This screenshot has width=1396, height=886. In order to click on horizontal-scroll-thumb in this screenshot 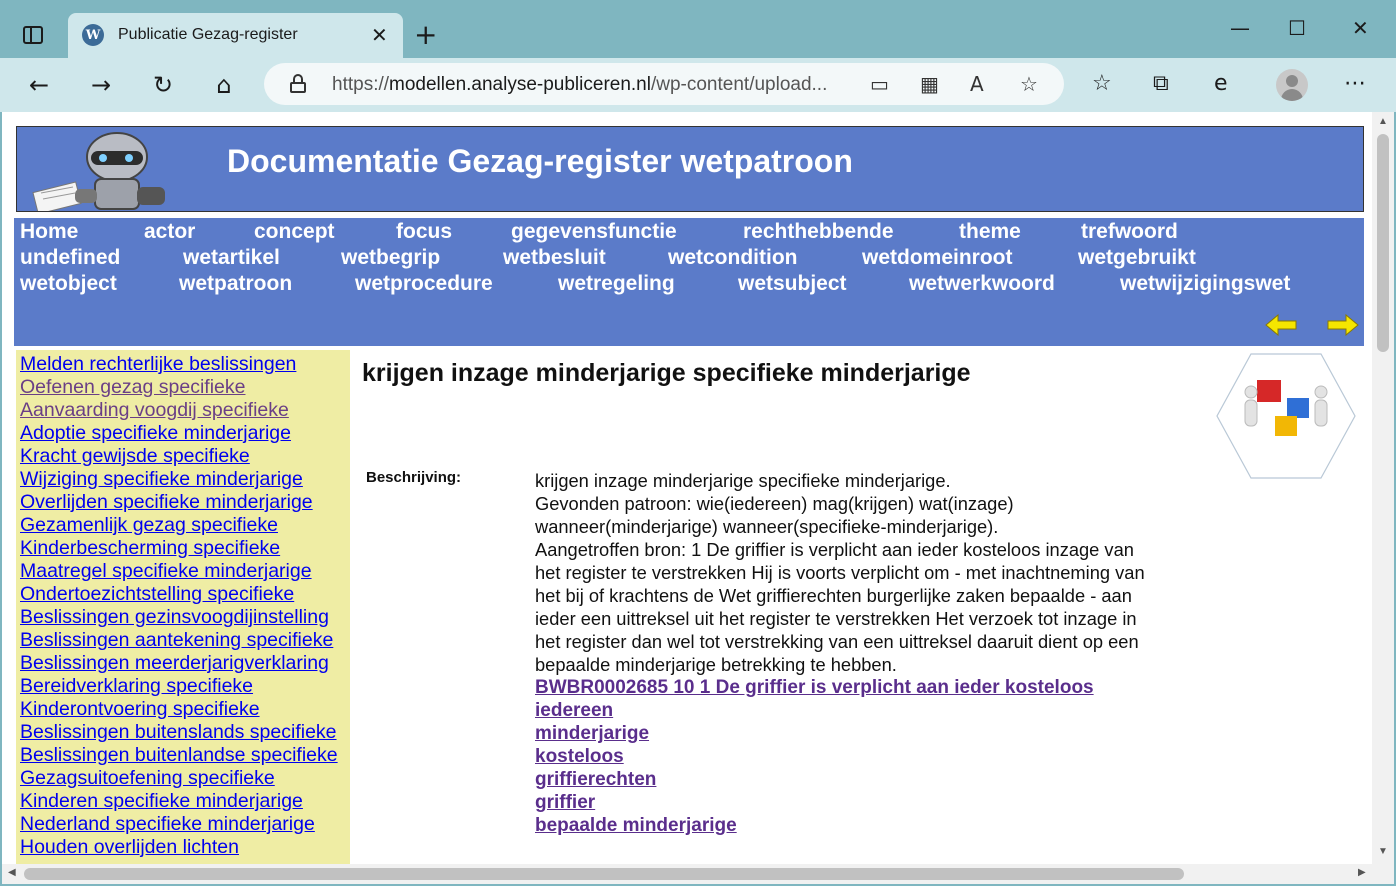, I will do `click(604, 874)`.